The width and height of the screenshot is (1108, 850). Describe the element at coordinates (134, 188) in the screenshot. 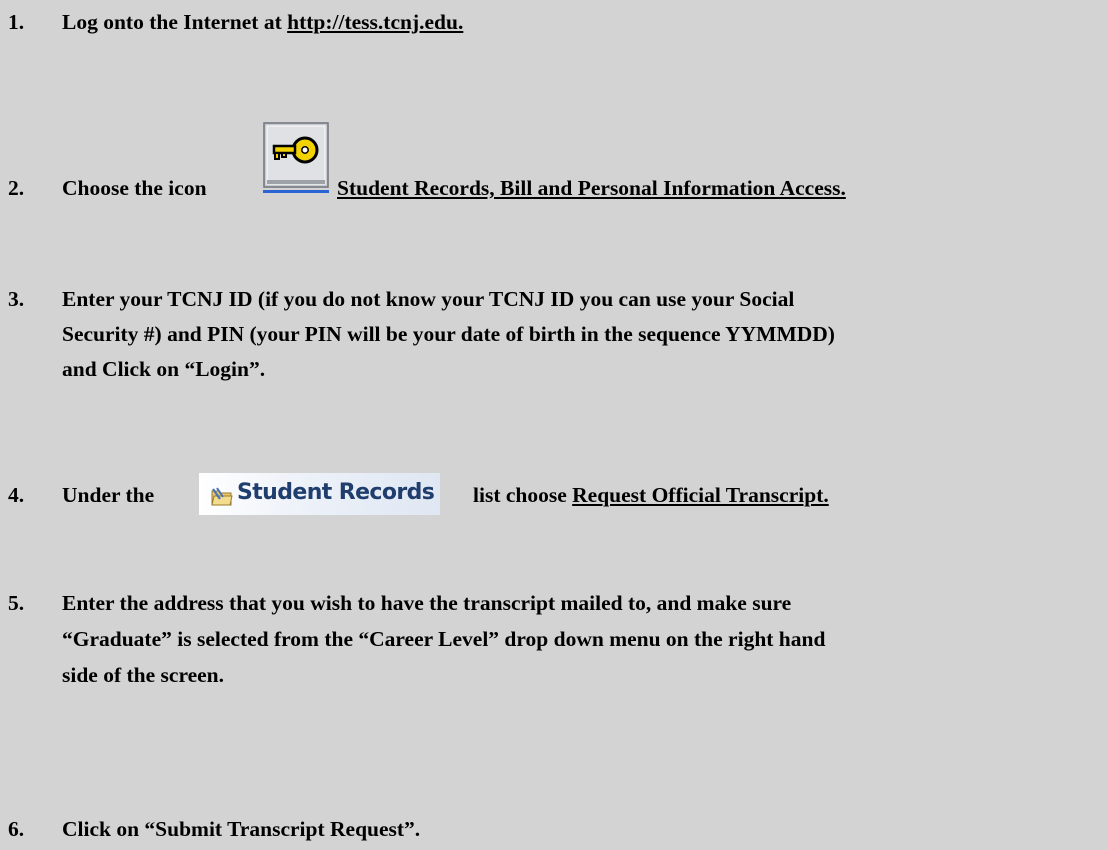

I see `step-text: Choose the icon` at that location.